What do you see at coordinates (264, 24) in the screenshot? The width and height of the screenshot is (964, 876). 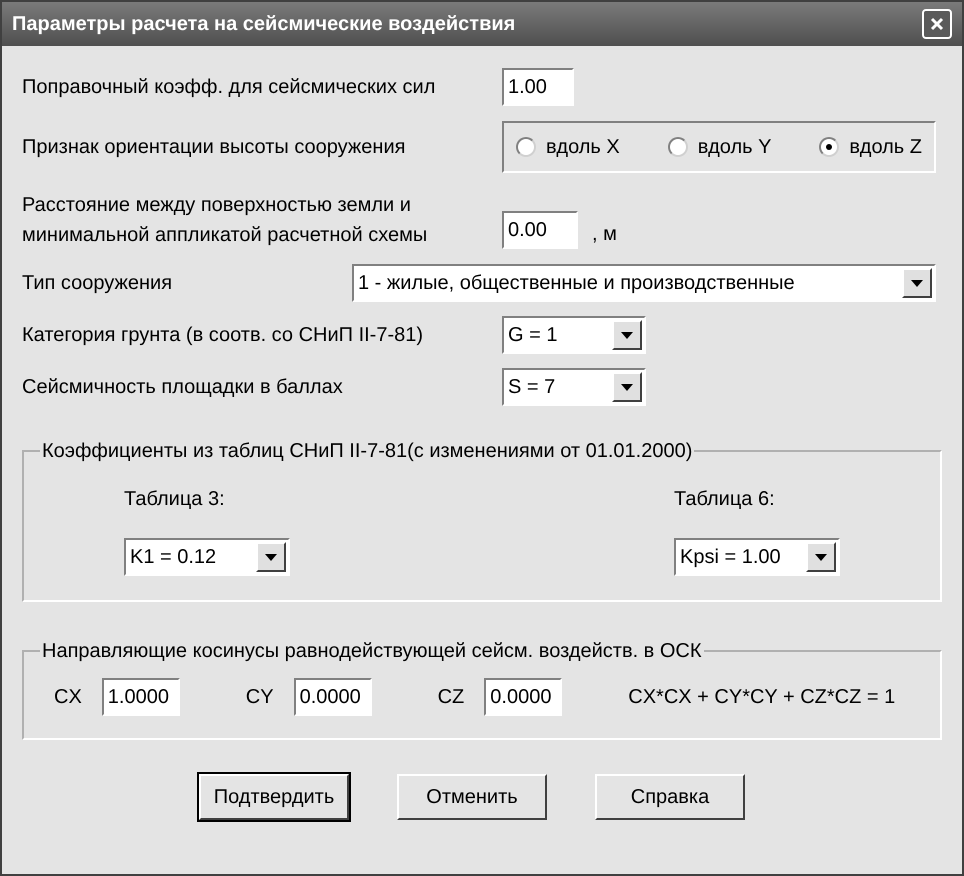 I see `window-title: Параметры расчета на сейсмические воздействия` at bounding box center [264, 24].